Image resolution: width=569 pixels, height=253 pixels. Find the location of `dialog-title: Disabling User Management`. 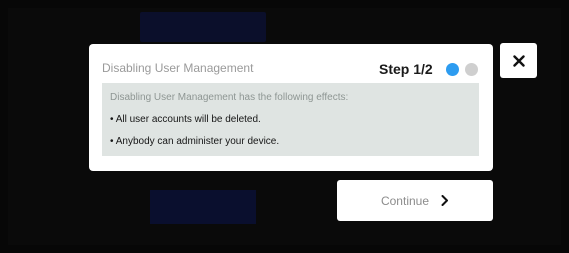

dialog-title: Disabling User Management is located at coordinates (178, 68).